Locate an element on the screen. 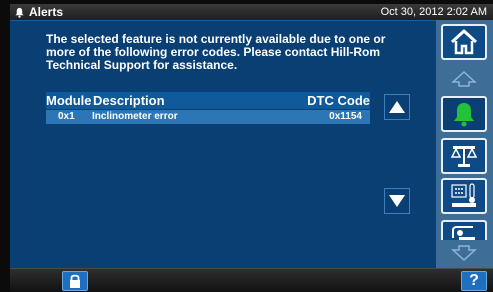 Image resolution: width=493 pixels, height=292 pixels. alerts-button is located at coordinates (464, 114).